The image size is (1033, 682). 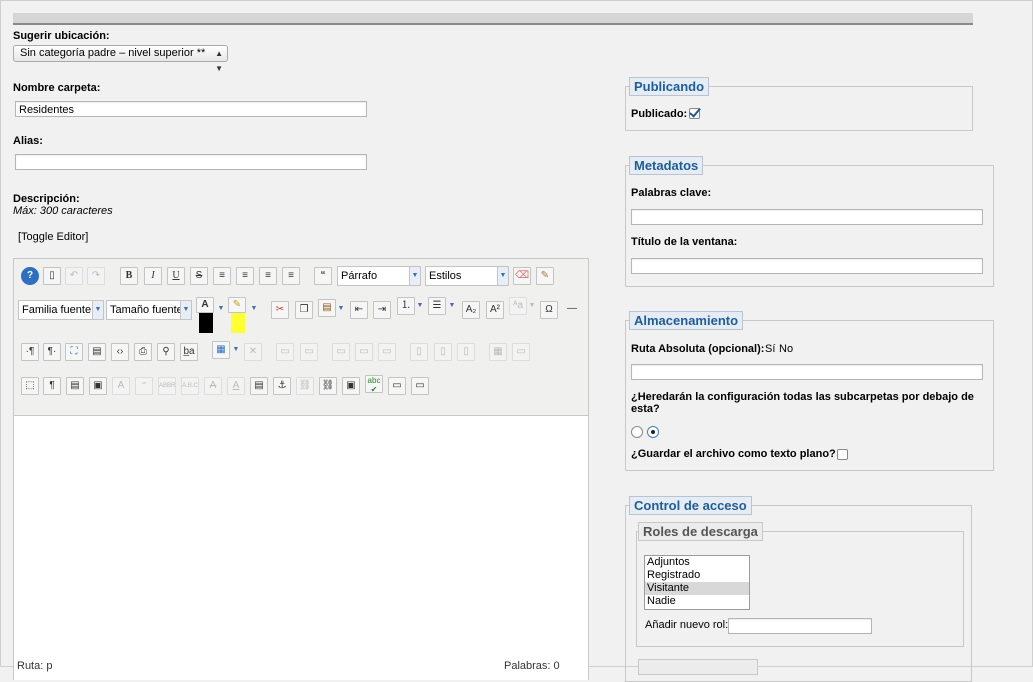 I want to click on numbered-list-icon: ⒈, so click(x=406, y=306).